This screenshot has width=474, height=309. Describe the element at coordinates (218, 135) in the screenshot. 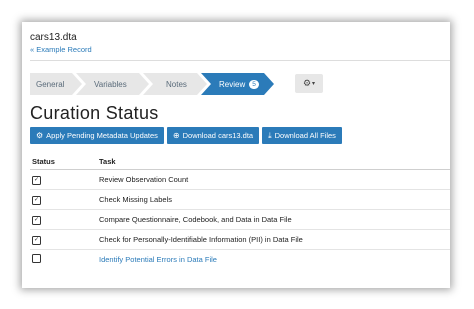

I see `button-label: Download cars13.dta` at that location.